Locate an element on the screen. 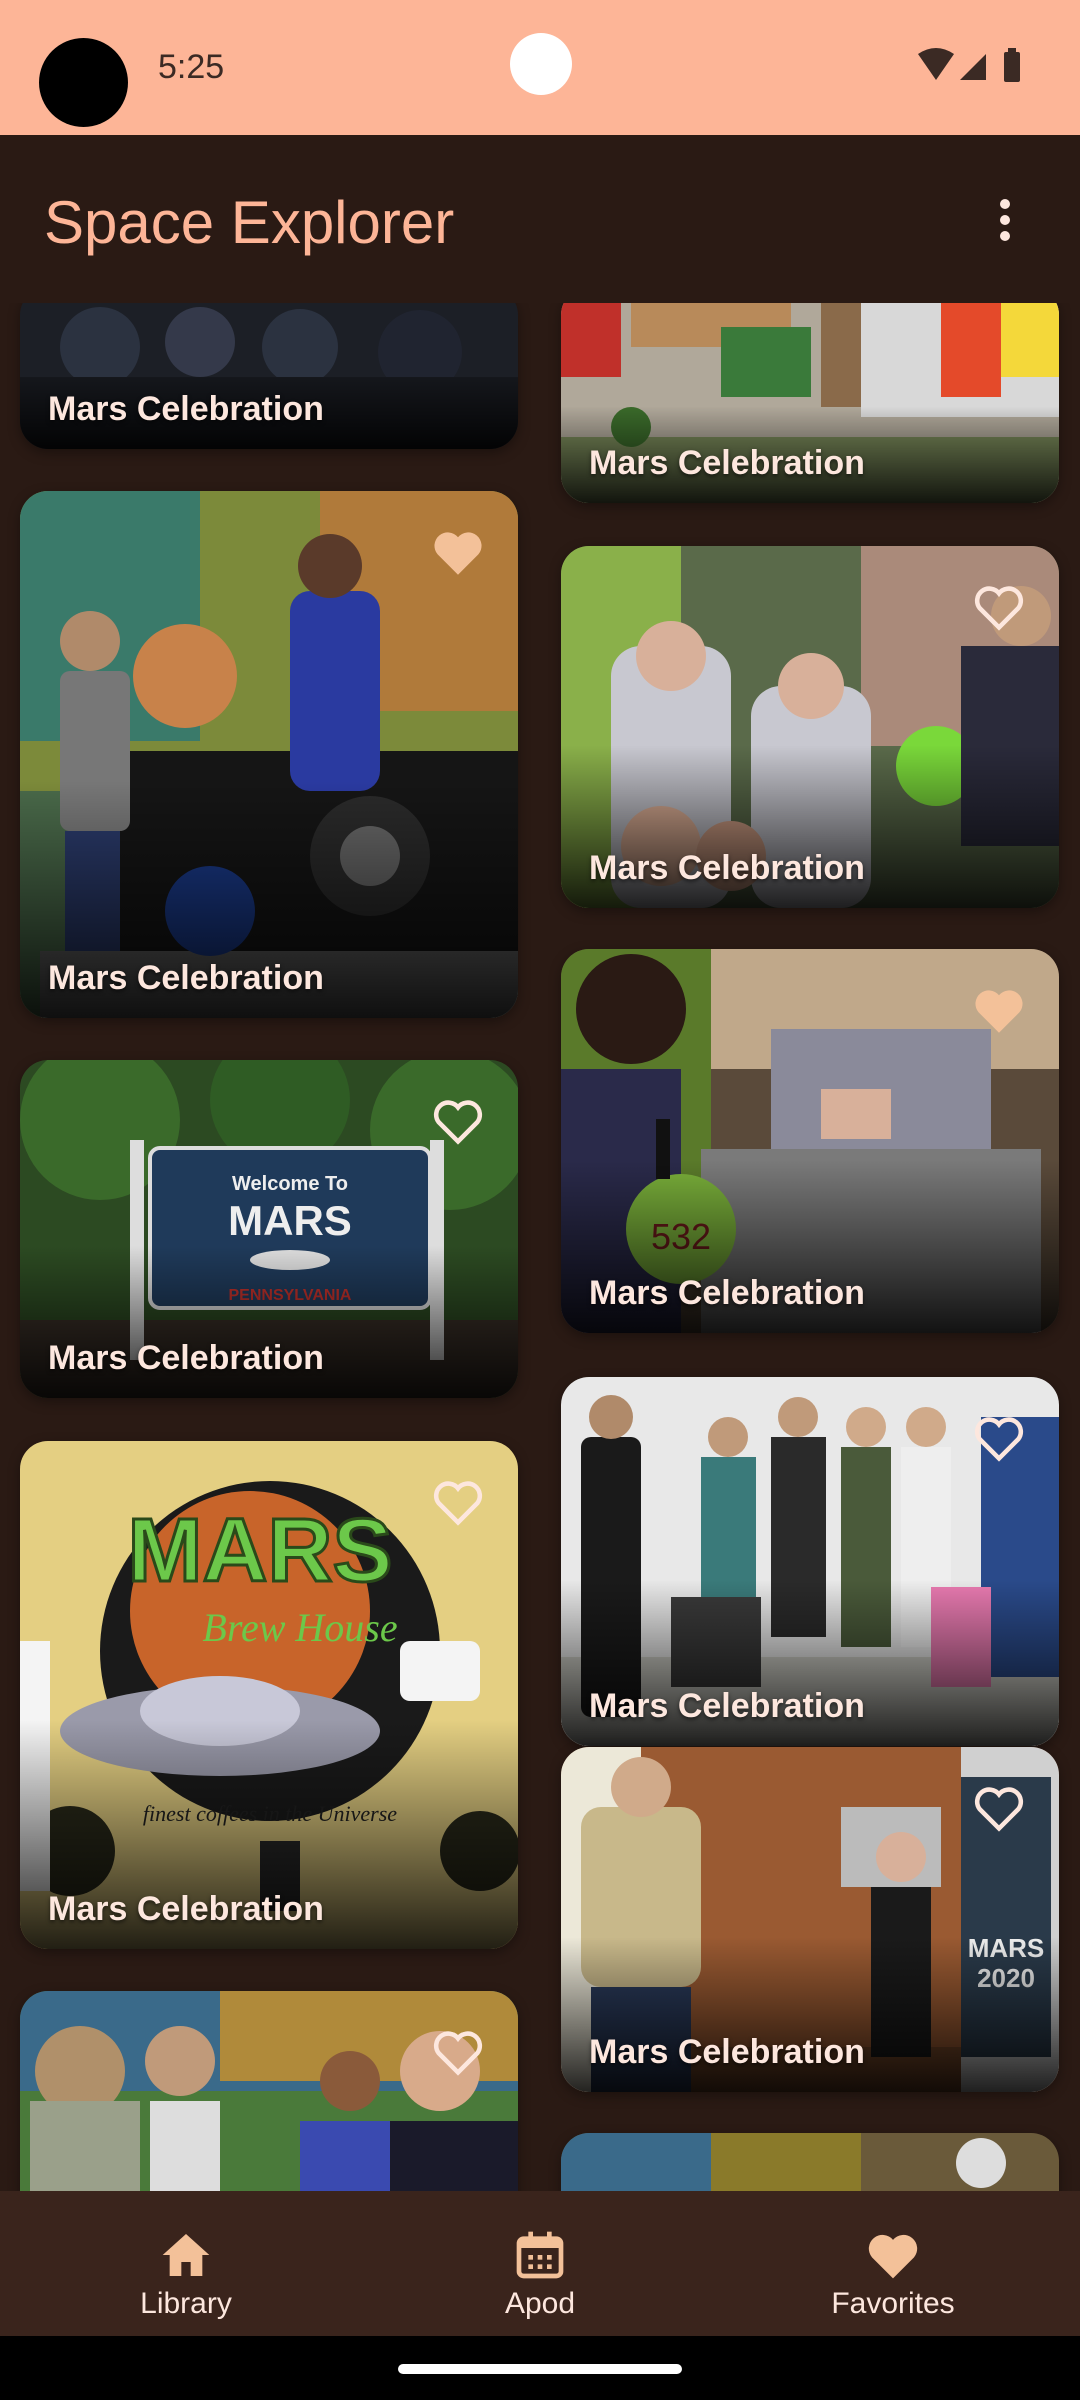 This screenshot has height=2400, width=1080. nav-item-favorites: Favorites is located at coordinates (893, 2263).